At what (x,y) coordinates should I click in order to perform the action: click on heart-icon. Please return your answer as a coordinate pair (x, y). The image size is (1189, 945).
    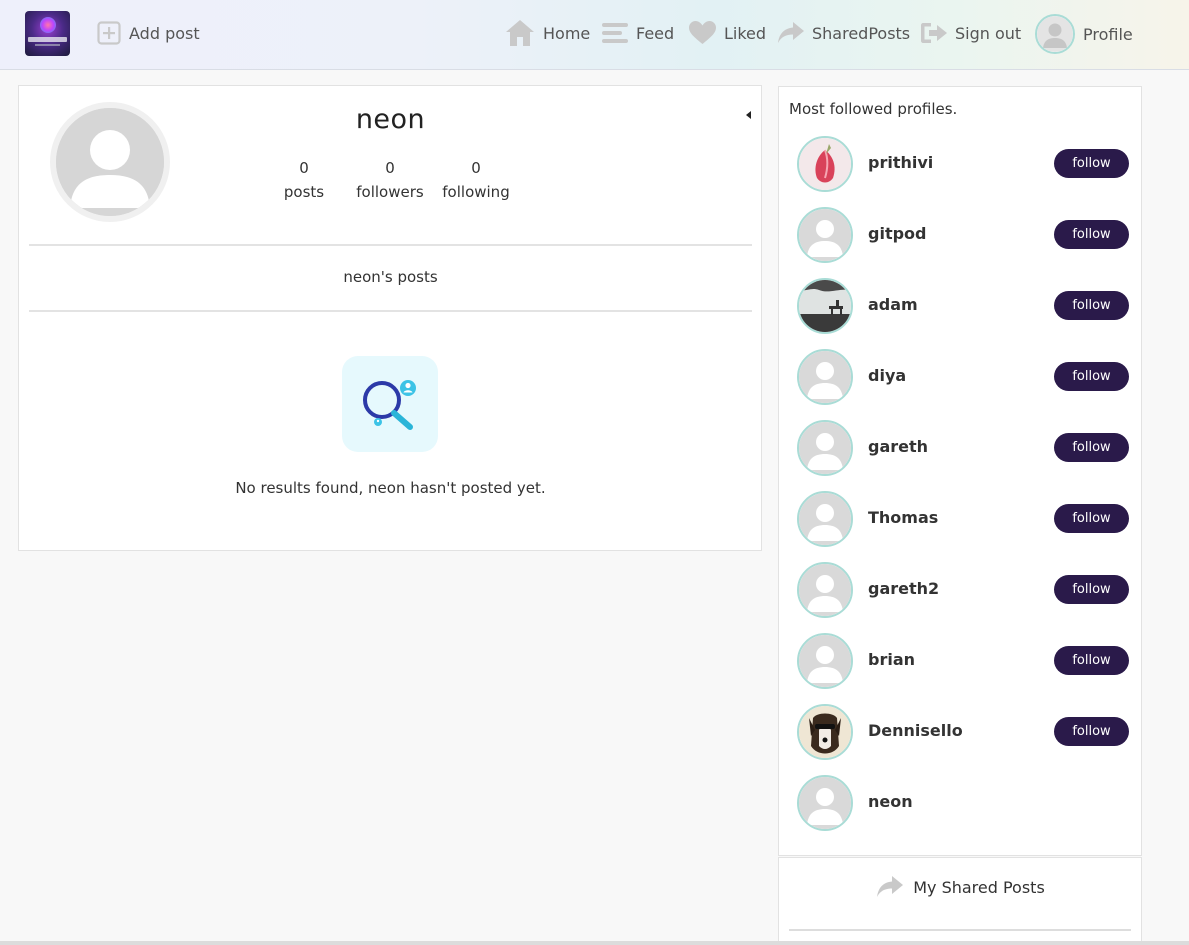
    Looking at the image, I should click on (702, 32).